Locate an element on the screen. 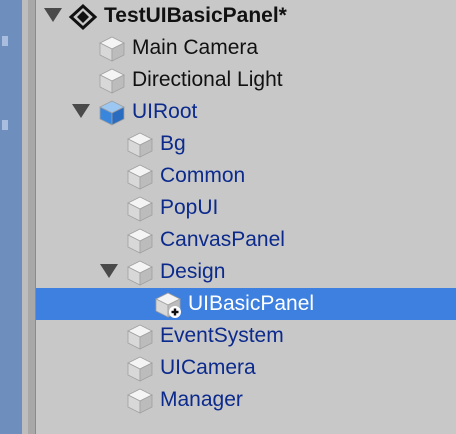  hierarchy-item-uicamera: UICamera is located at coordinates (246, 368).